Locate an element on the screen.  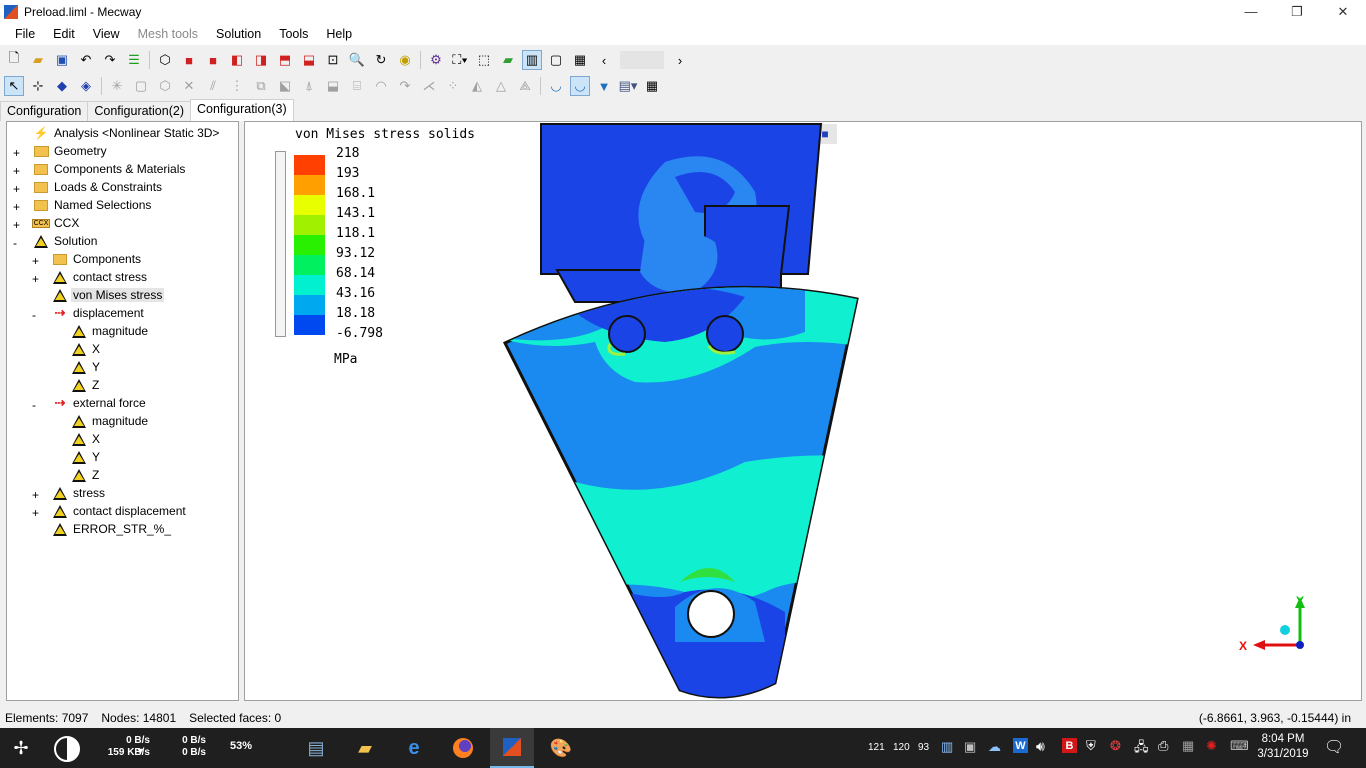
tab-configuration: Configuration is located at coordinates (44, 111).